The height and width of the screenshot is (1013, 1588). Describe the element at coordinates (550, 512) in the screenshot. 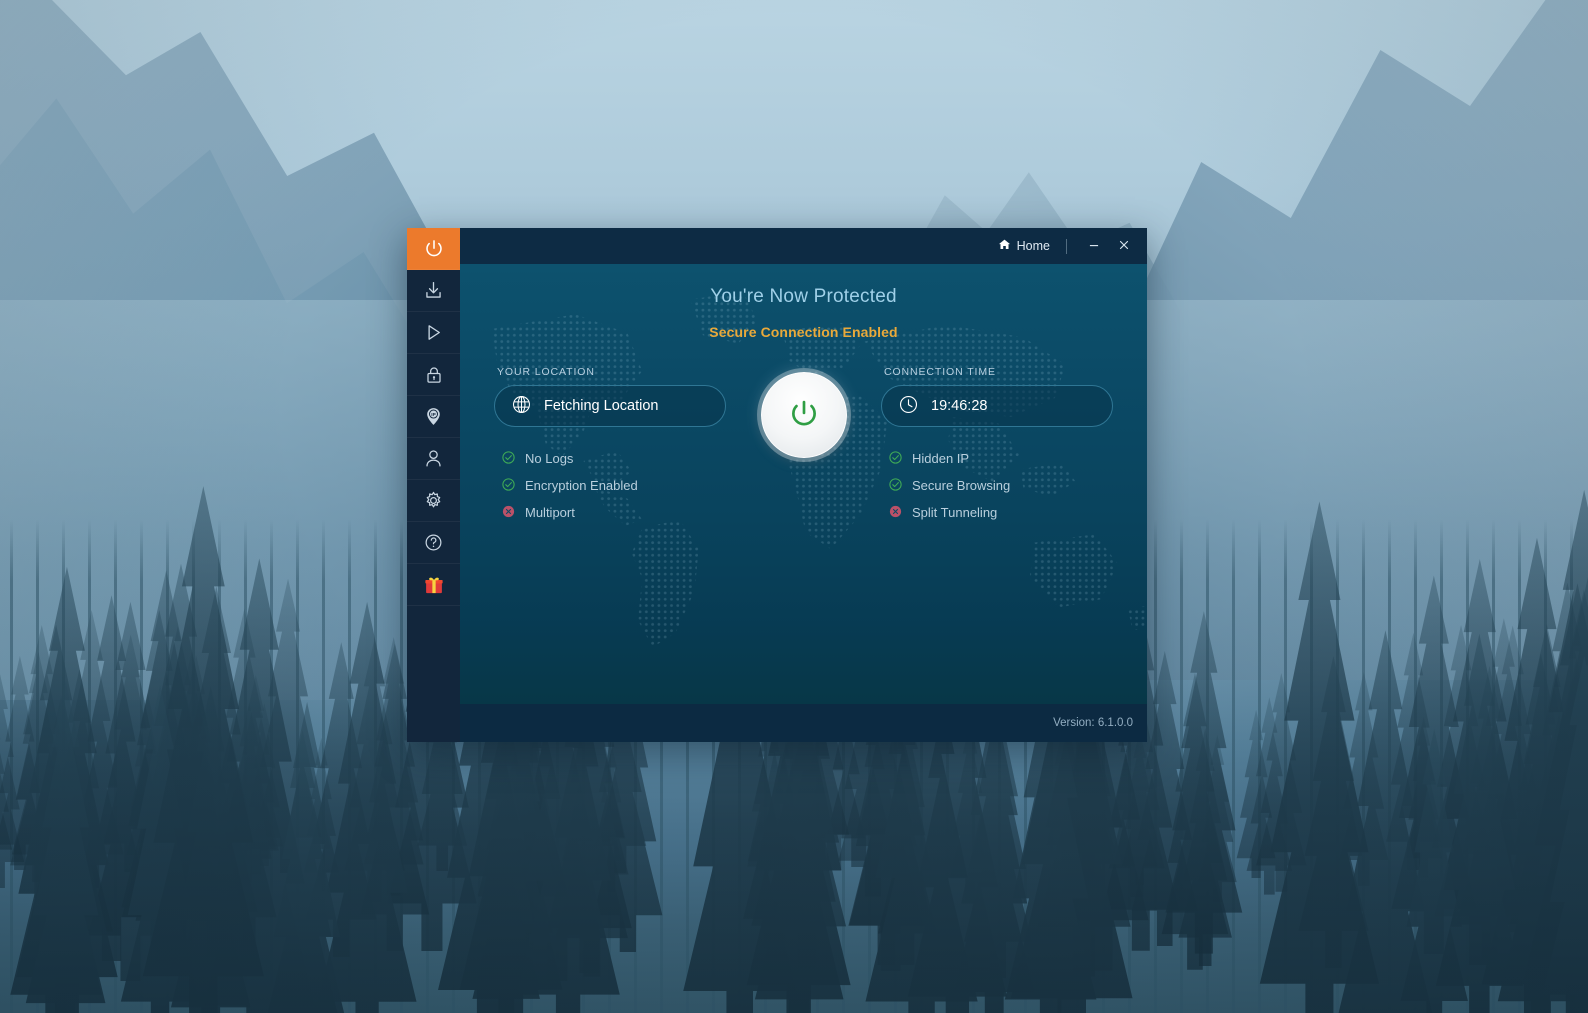

I see `feature-label: Multiport` at that location.